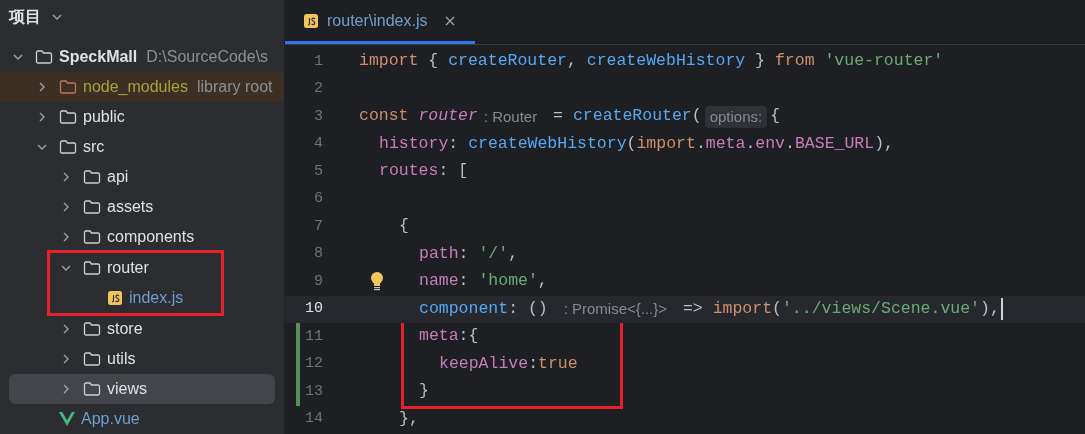 The width and height of the screenshot is (1085, 434). I want to click on tree-item: SpeckMall D:\SourceCode\s, so click(142, 57).